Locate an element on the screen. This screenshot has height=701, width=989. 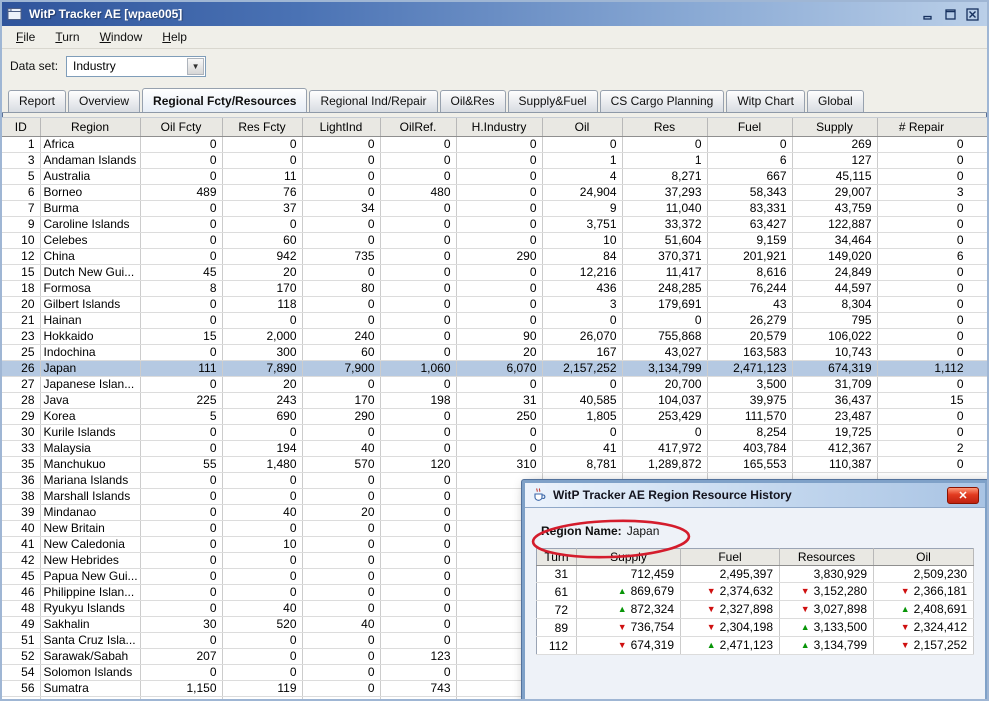
region-cell: 31,709 is located at coordinates (835, 384).